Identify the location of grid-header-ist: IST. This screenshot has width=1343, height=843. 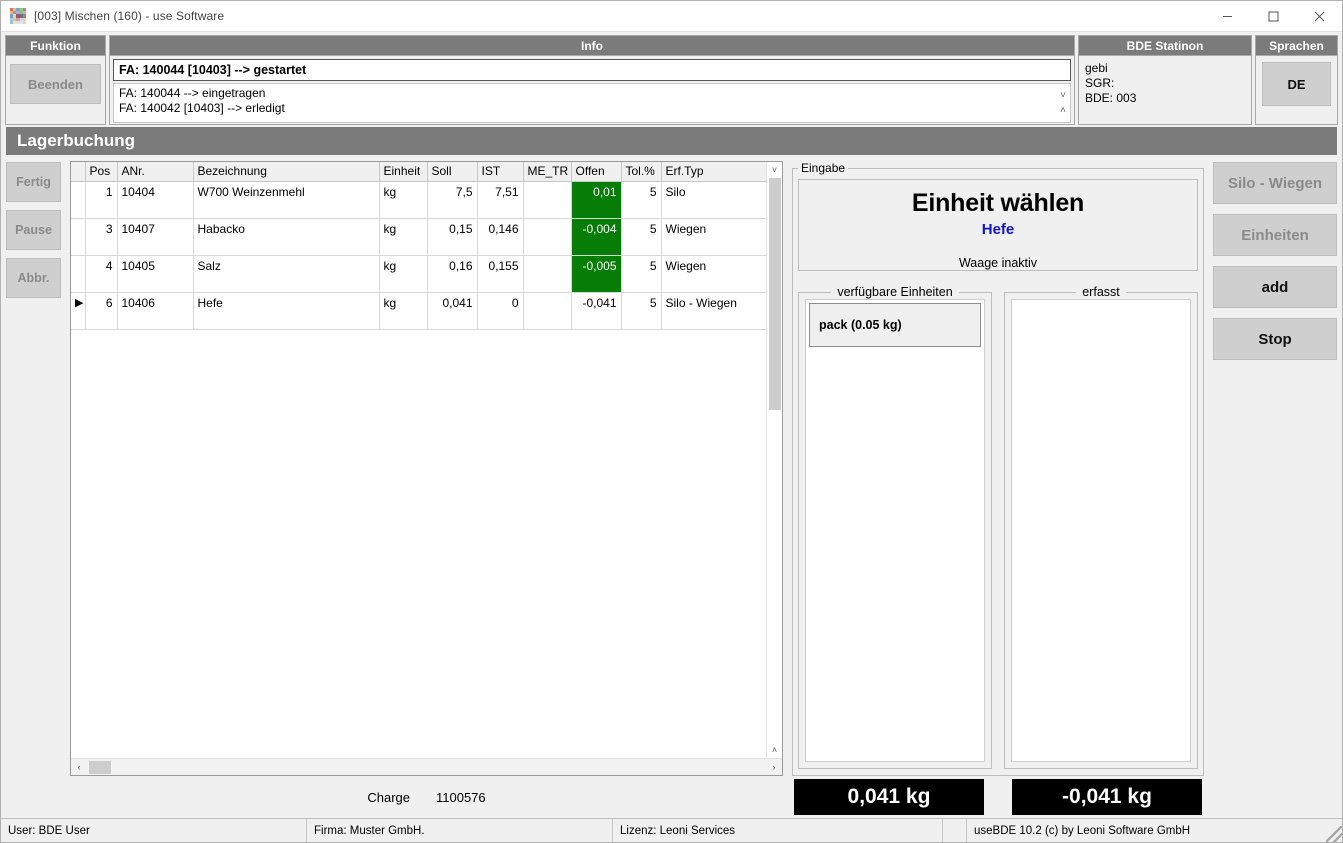
(500, 172).